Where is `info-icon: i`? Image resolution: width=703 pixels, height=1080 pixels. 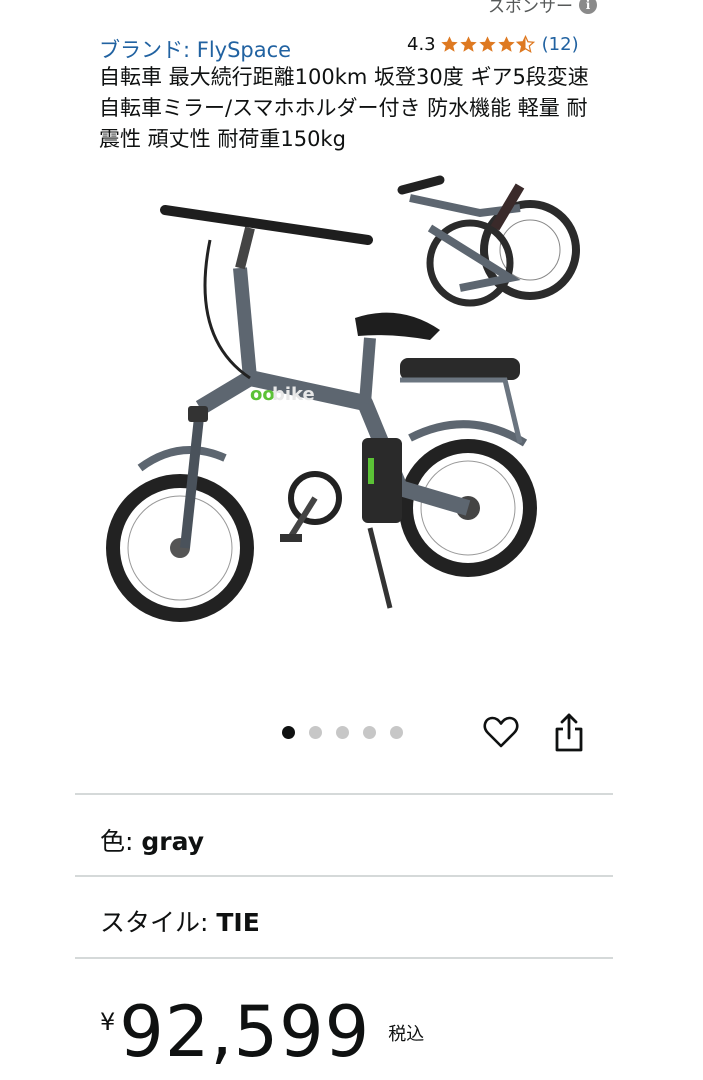 info-icon: i is located at coordinates (588, 7).